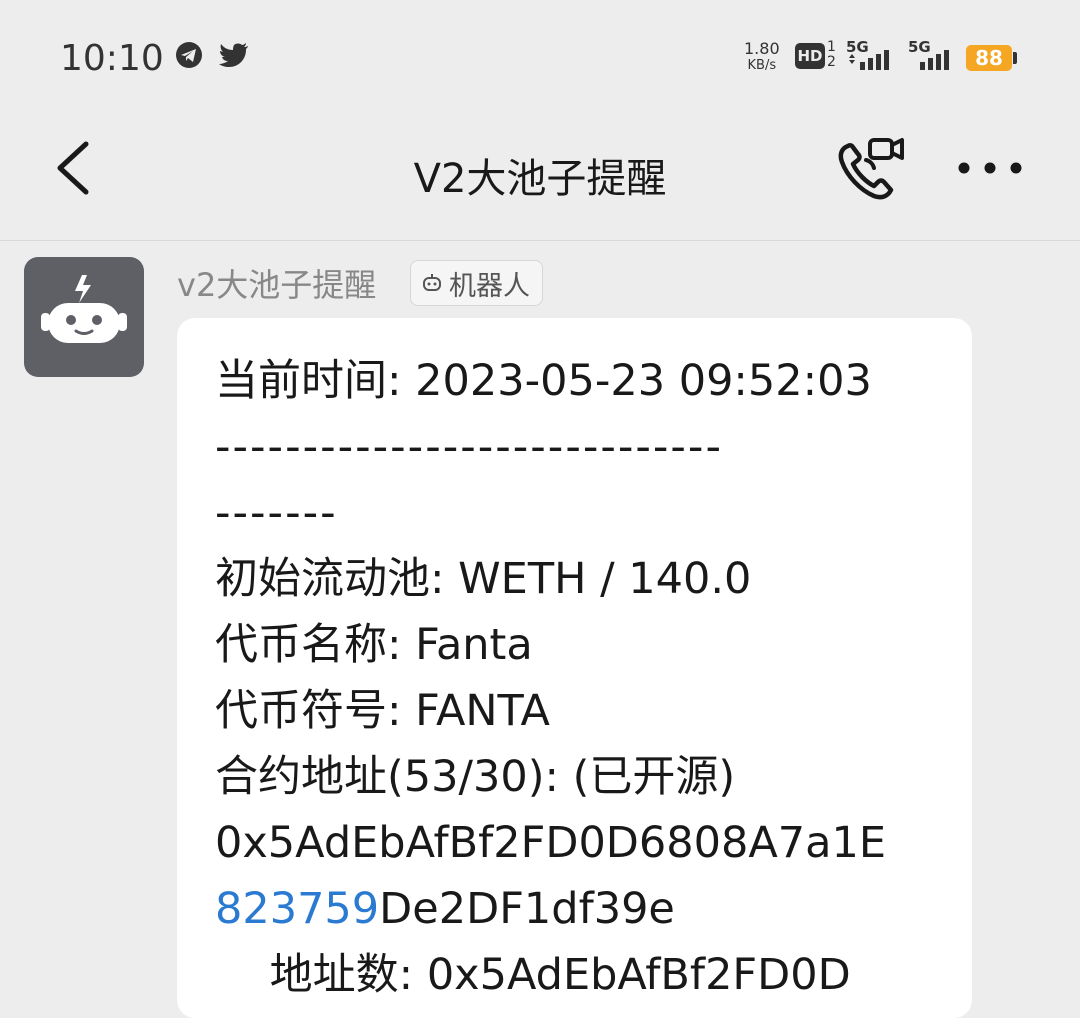 The image size is (1080, 1018). Describe the element at coordinates (475, 777) in the screenshot. I see `message-line-contract: 合约地址(53/30): (已开源)` at that location.